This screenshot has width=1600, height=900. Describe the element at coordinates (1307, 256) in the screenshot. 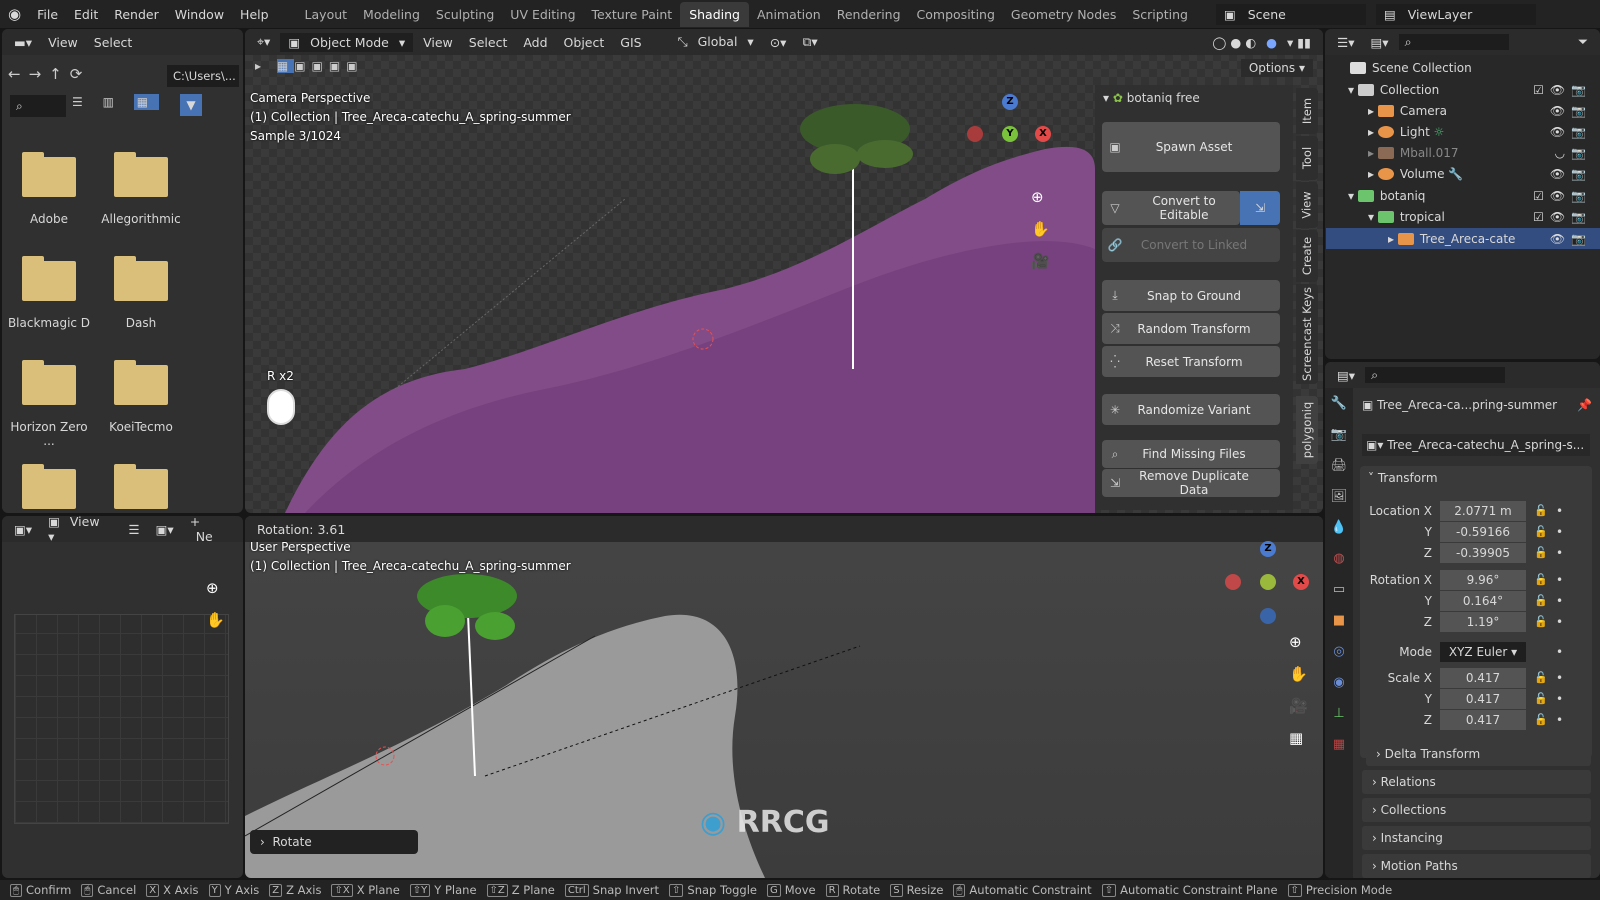

I see `tab-create: Create` at that location.